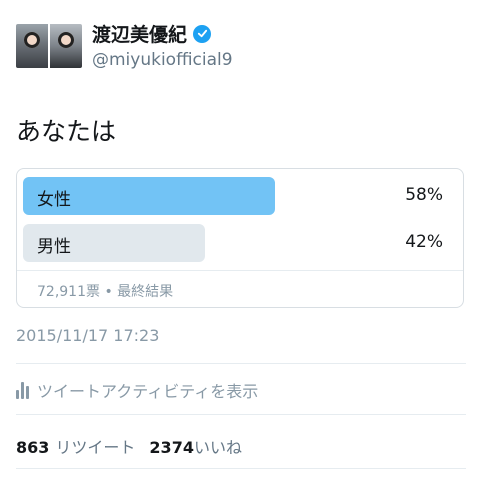  Describe the element at coordinates (424, 242) in the screenshot. I see `poll-option-percent: 42%` at that location.